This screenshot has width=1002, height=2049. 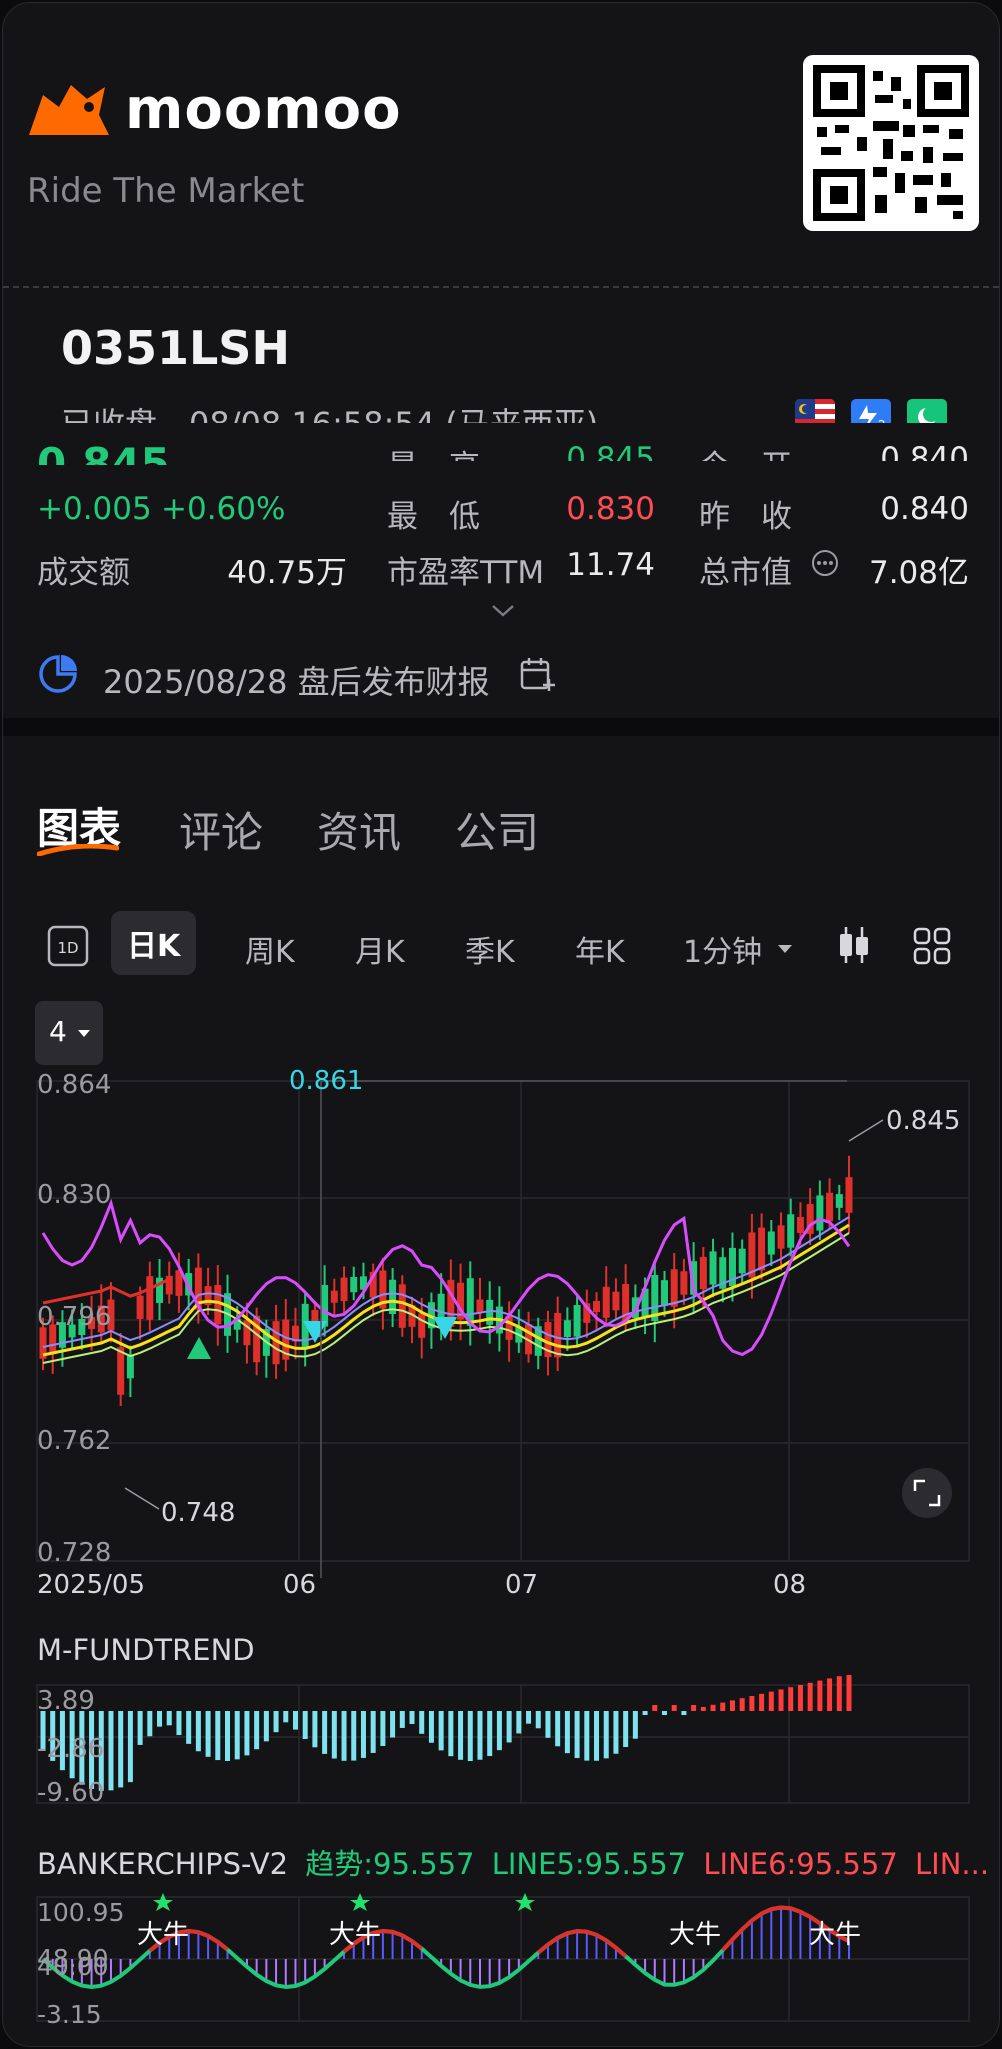 What do you see at coordinates (58, 676) in the screenshot?
I see `earnings-pie-icon` at bounding box center [58, 676].